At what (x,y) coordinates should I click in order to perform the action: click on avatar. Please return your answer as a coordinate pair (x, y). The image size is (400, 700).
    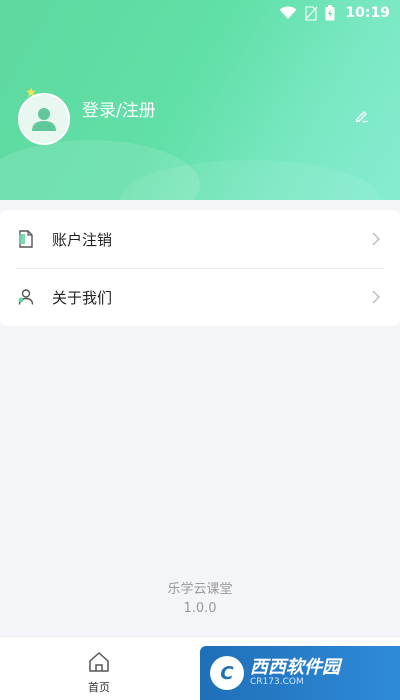
    Looking at the image, I should click on (44, 119).